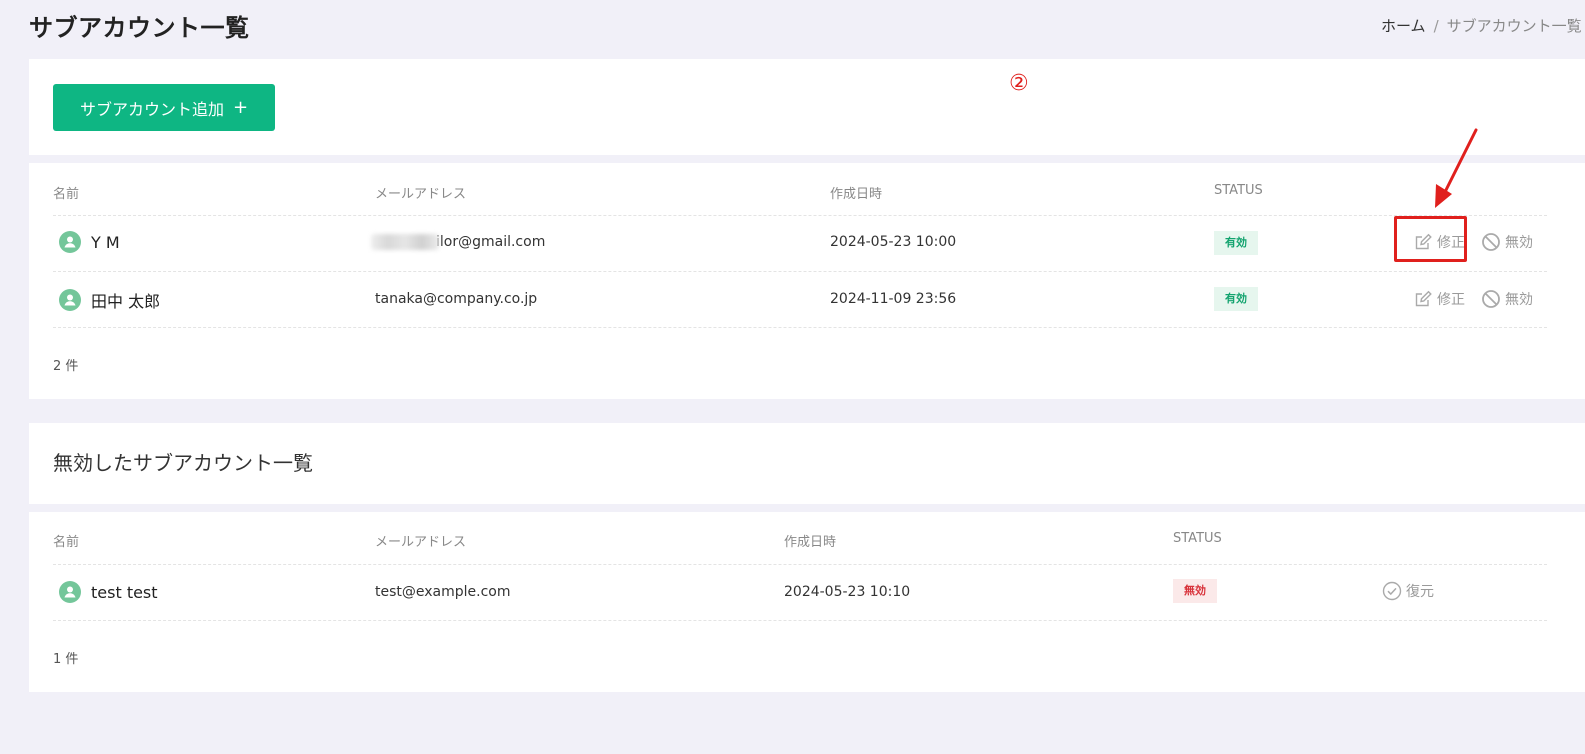 The height and width of the screenshot is (754, 1585). Describe the element at coordinates (893, 299) in the screenshot. I see `table-row-created: 2024-11-09 23:56` at that location.